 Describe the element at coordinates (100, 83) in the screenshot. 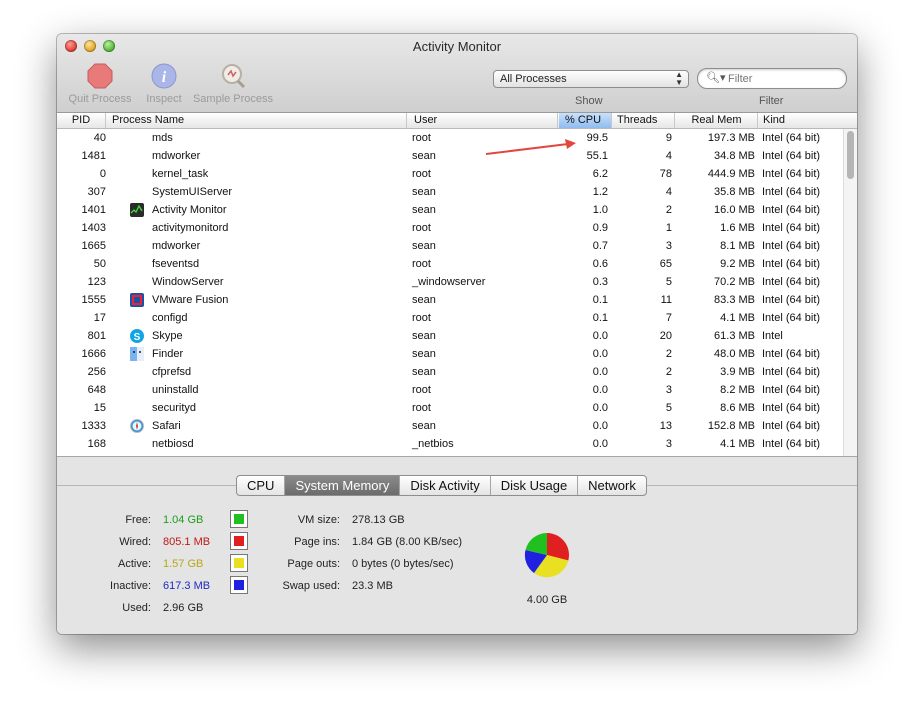

I see `quit-process-button: Quit Process` at that location.